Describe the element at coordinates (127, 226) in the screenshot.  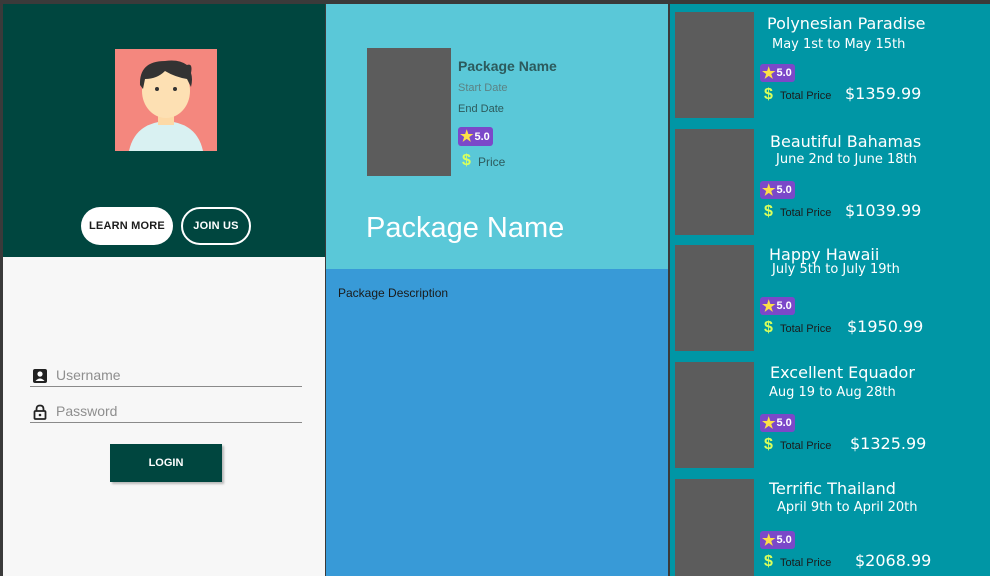
I see `learn-more-button: LEARN MORE` at that location.